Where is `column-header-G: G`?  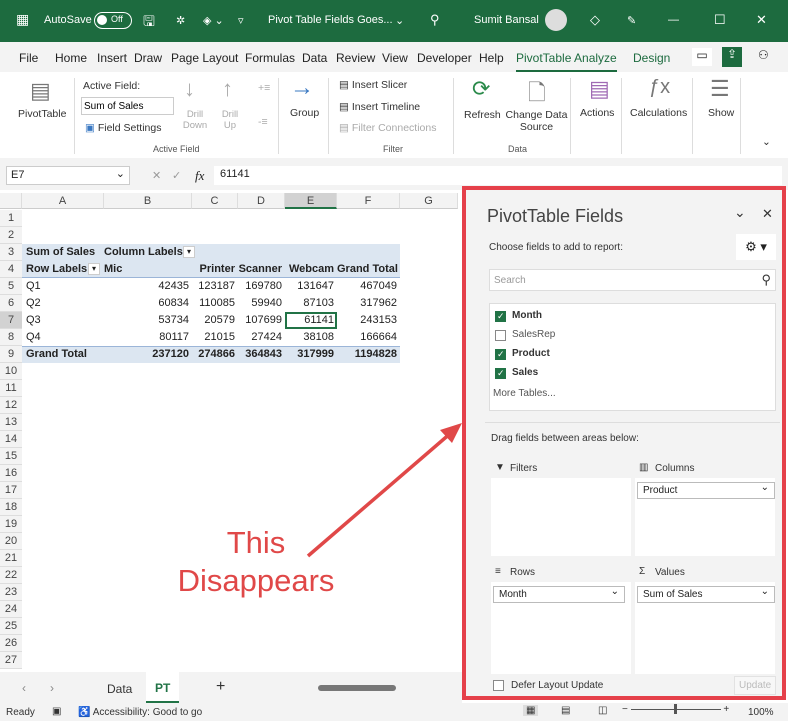 column-header-G: G is located at coordinates (429, 201).